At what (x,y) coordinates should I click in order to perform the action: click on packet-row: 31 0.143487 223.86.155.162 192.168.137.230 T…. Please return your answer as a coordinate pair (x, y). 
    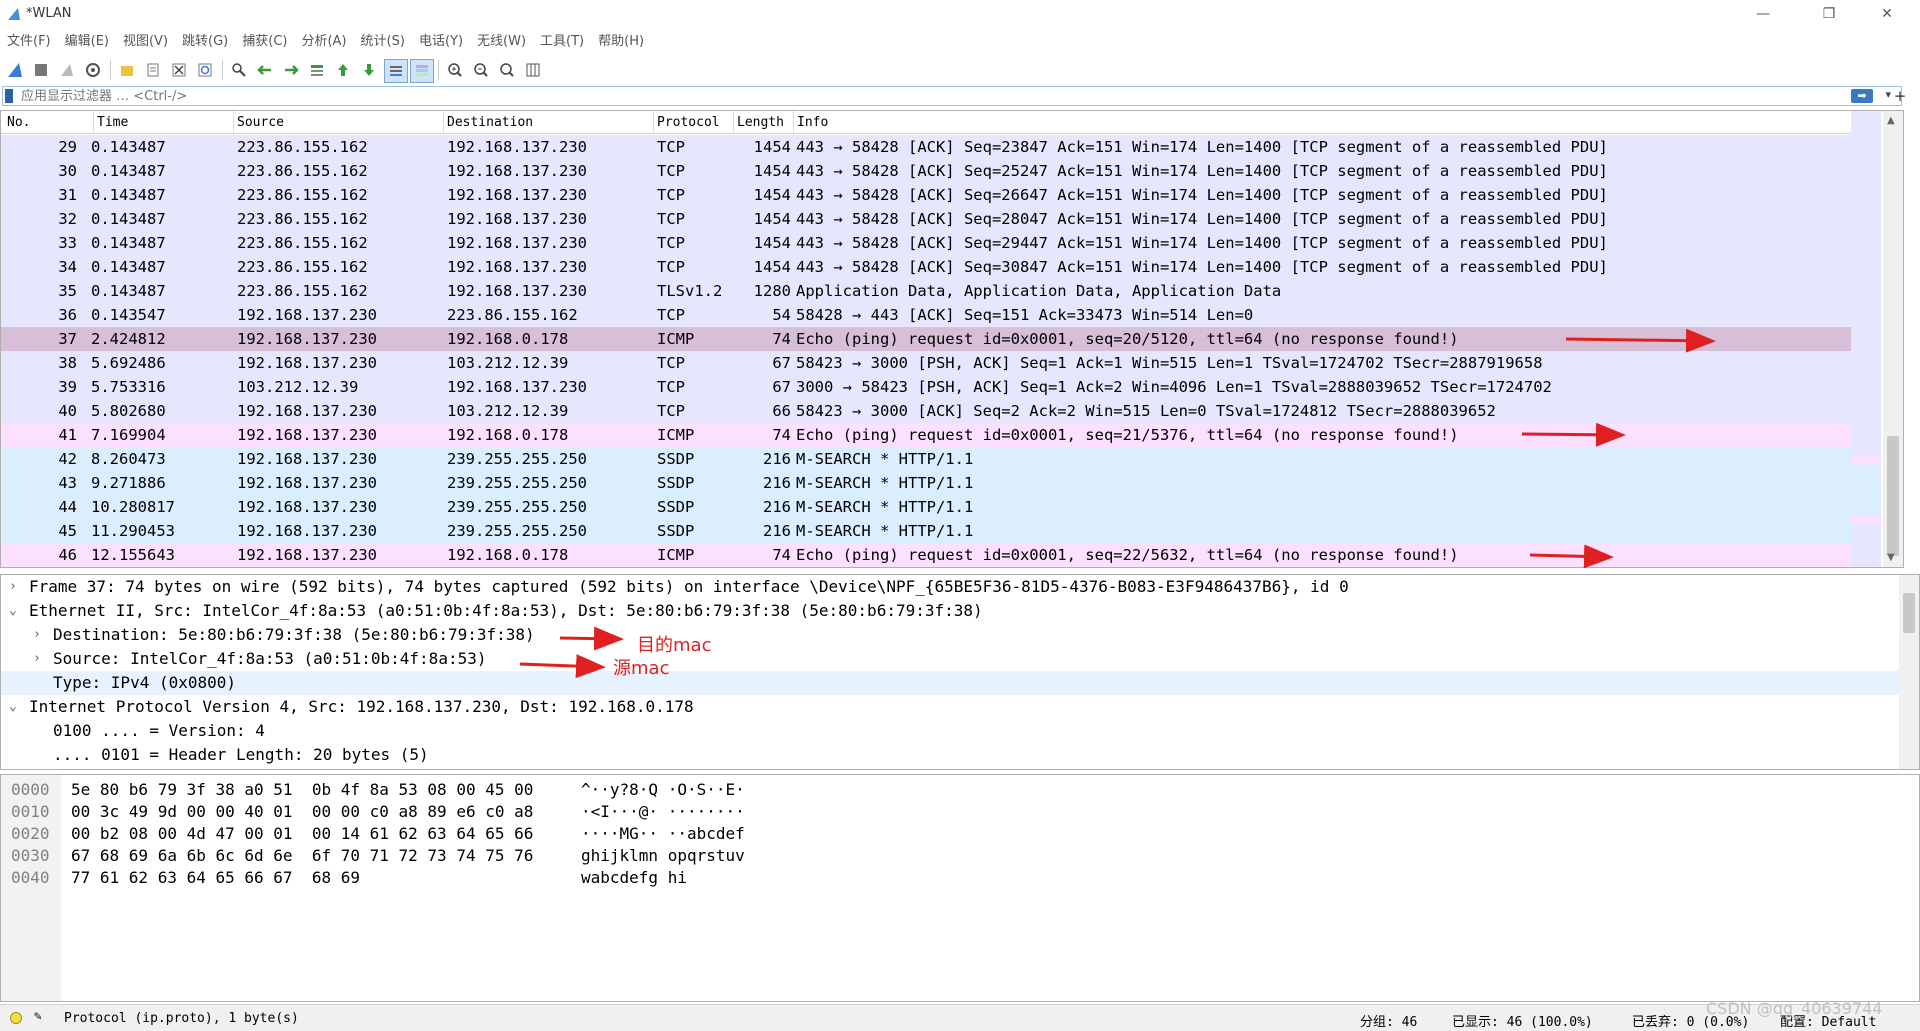
    Looking at the image, I should click on (936, 195).